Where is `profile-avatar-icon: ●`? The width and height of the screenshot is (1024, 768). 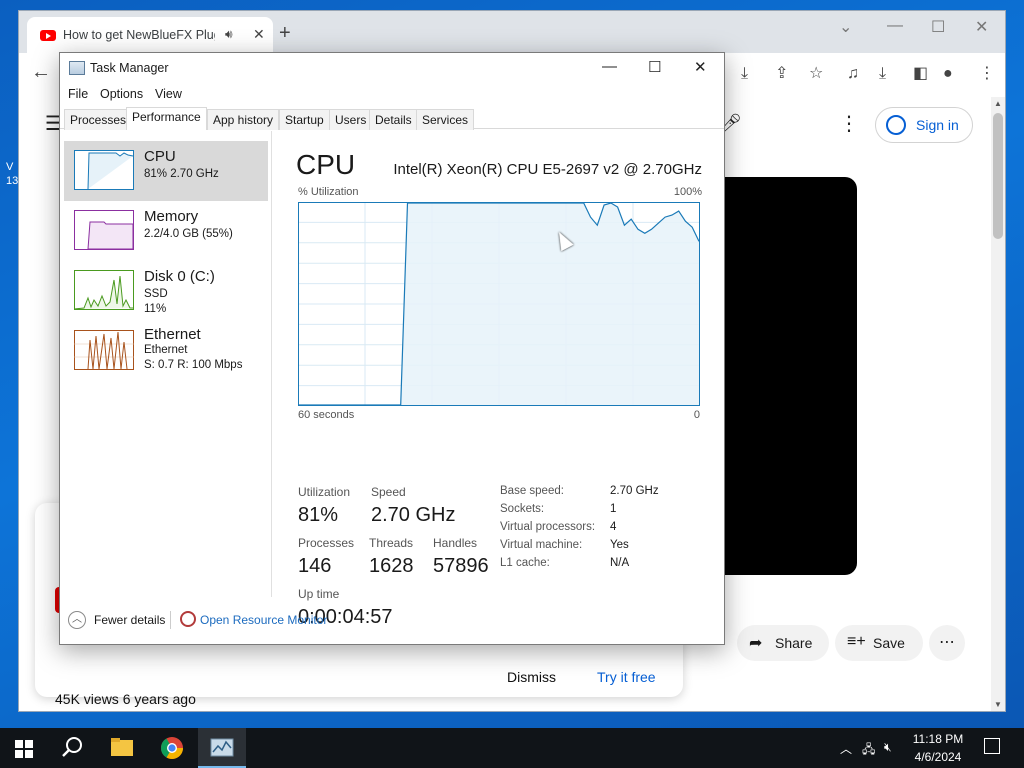
profile-avatar-icon: ● is located at coordinates (948, 74).